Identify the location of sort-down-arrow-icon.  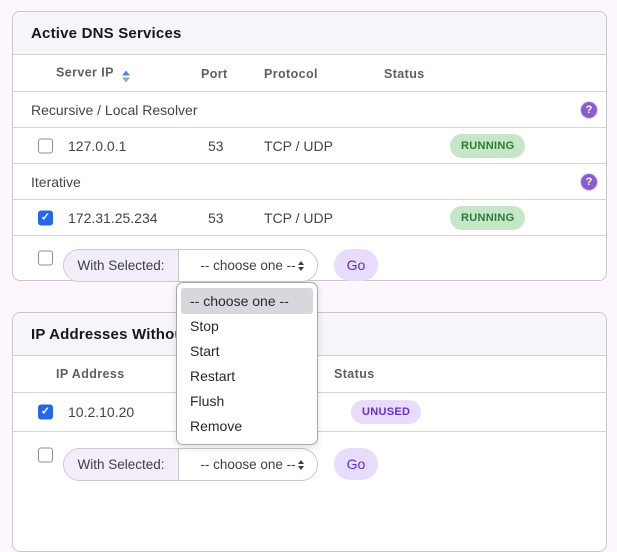
(125, 79).